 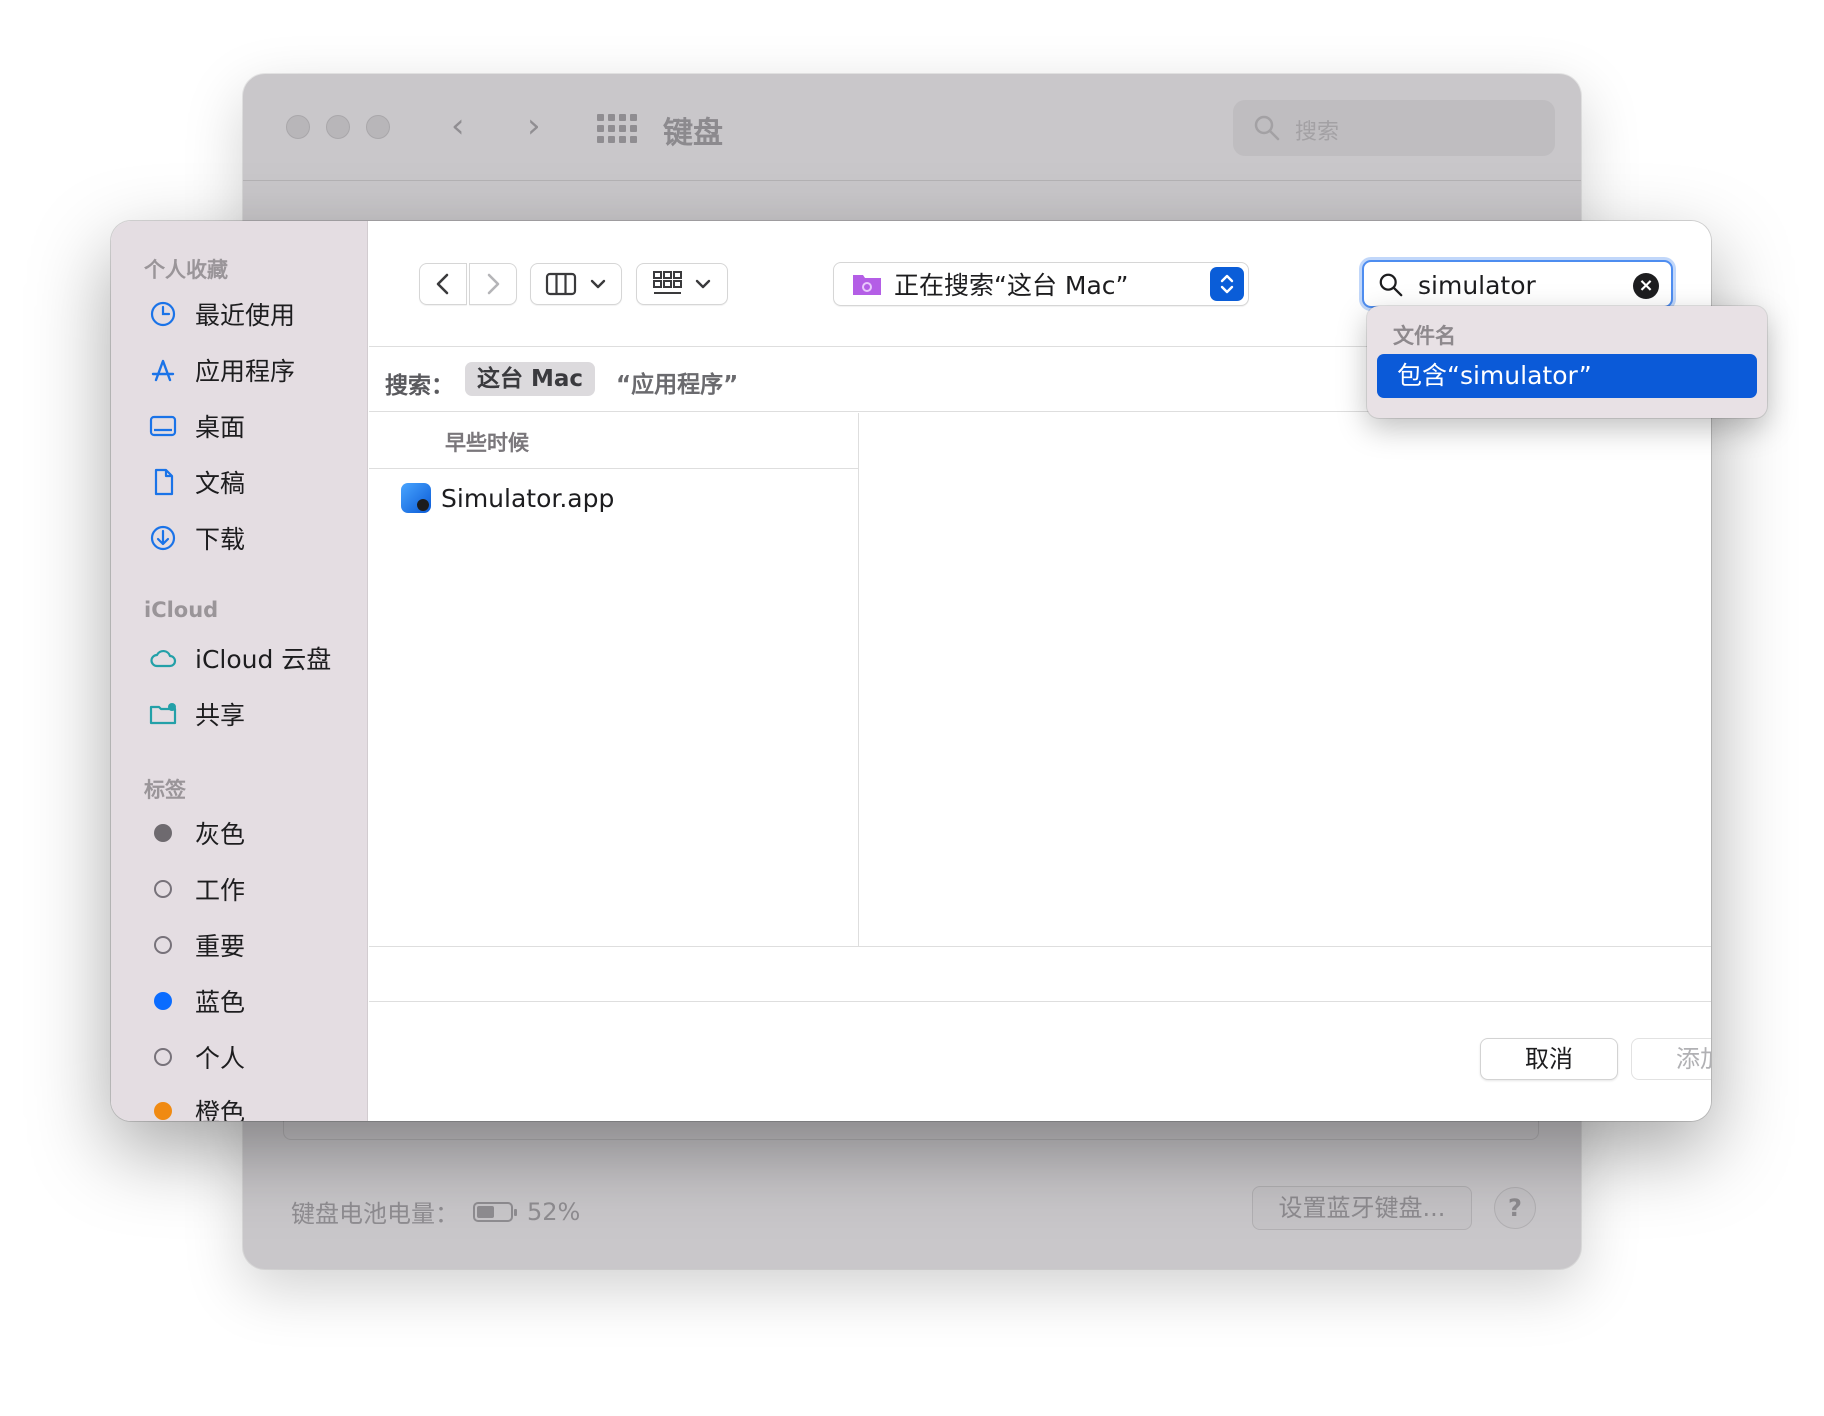 I want to click on grid-group-icon, so click(x=667, y=282).